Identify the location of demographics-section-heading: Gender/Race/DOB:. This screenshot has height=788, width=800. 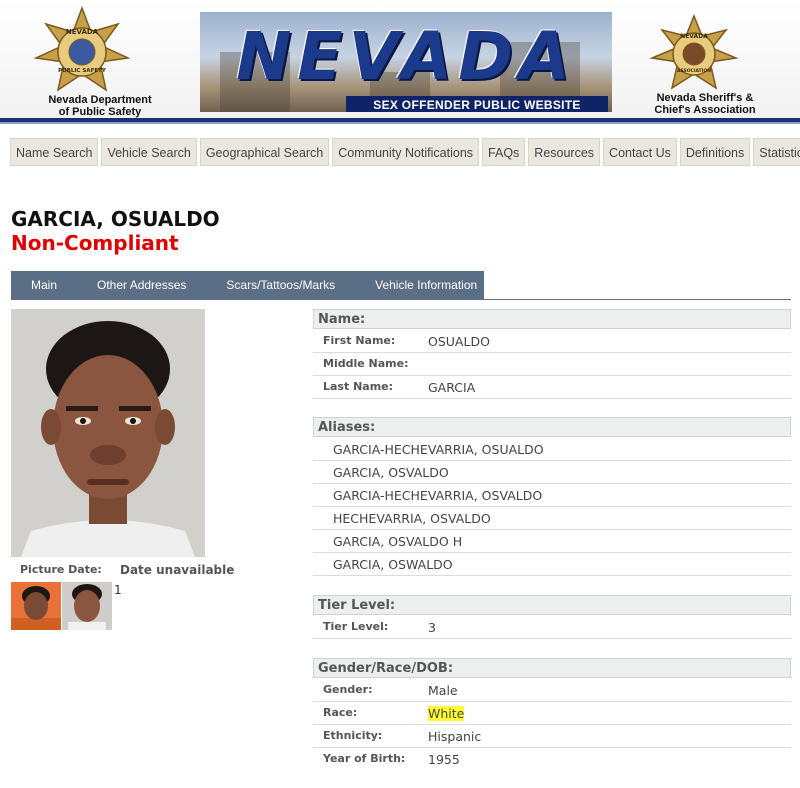
(552, 668).